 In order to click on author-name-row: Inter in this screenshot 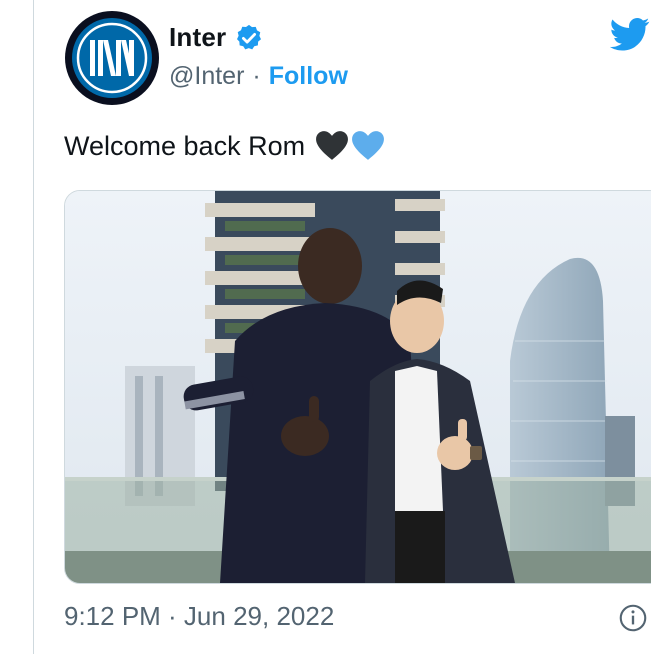, I will do `click(216, 37)`.